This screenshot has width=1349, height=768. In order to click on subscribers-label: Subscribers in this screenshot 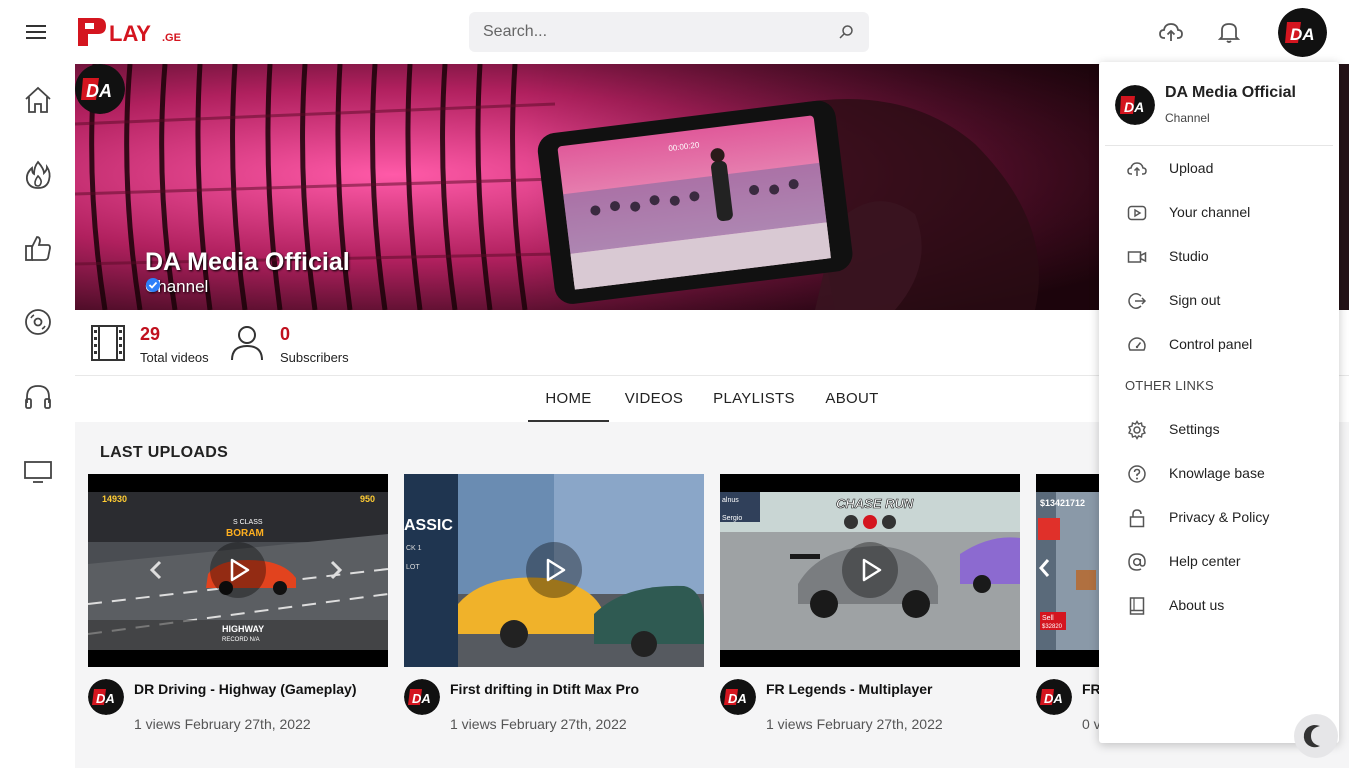, I will do `click(314, 357)`.